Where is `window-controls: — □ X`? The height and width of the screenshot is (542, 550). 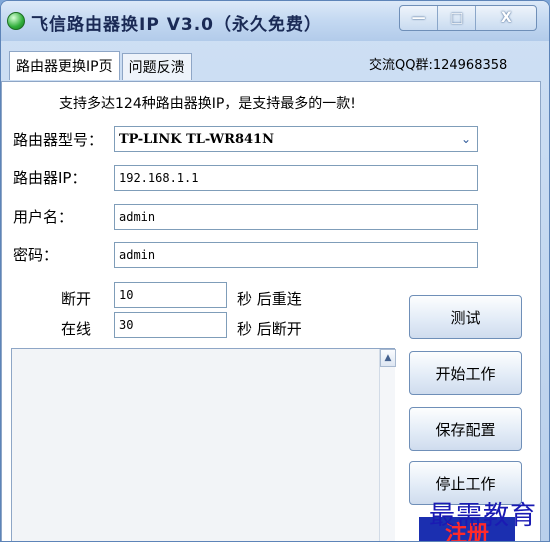
window-controls: — □ X is located at coordinates (468, 18).